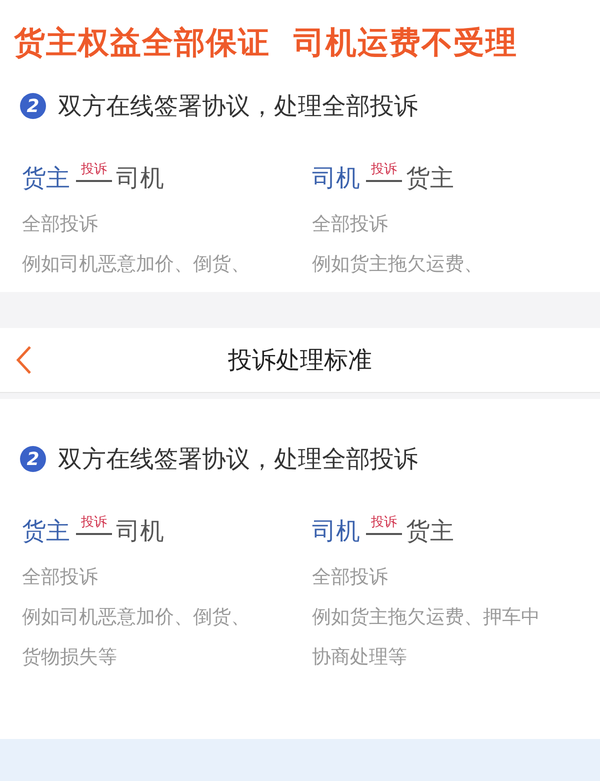 This screenshot has width=600, height=781. I want to click on page-title: 投诉处理标准, so click(300, 360).